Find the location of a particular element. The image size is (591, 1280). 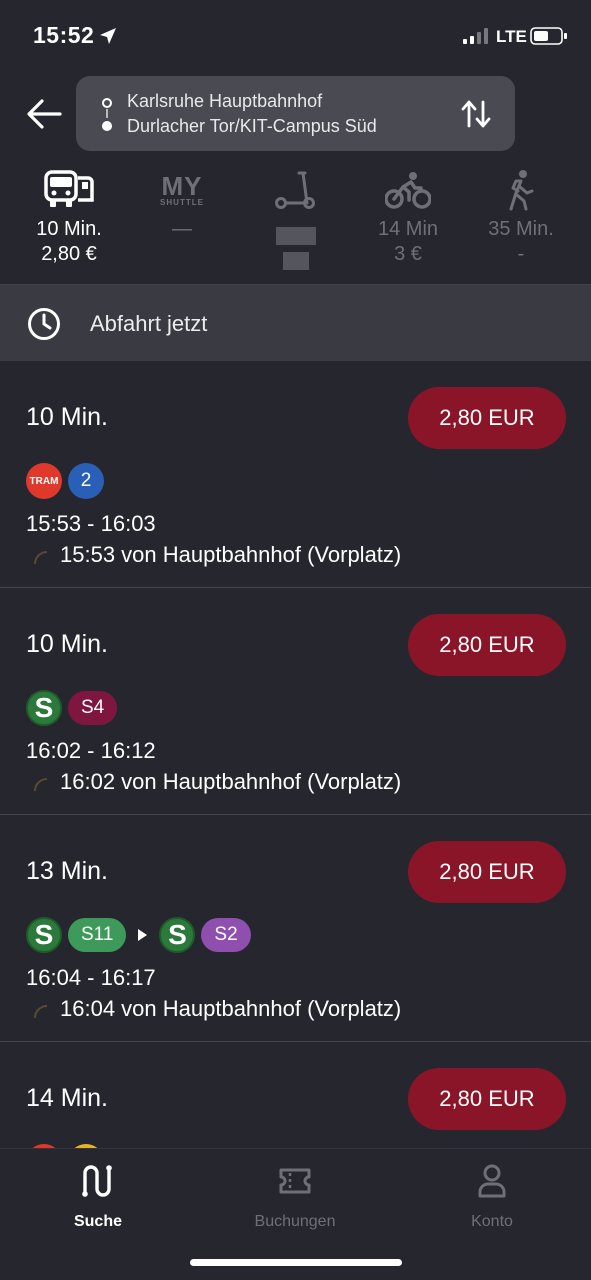

line-badge-s4: S4 is located at coordinates (93, 708).